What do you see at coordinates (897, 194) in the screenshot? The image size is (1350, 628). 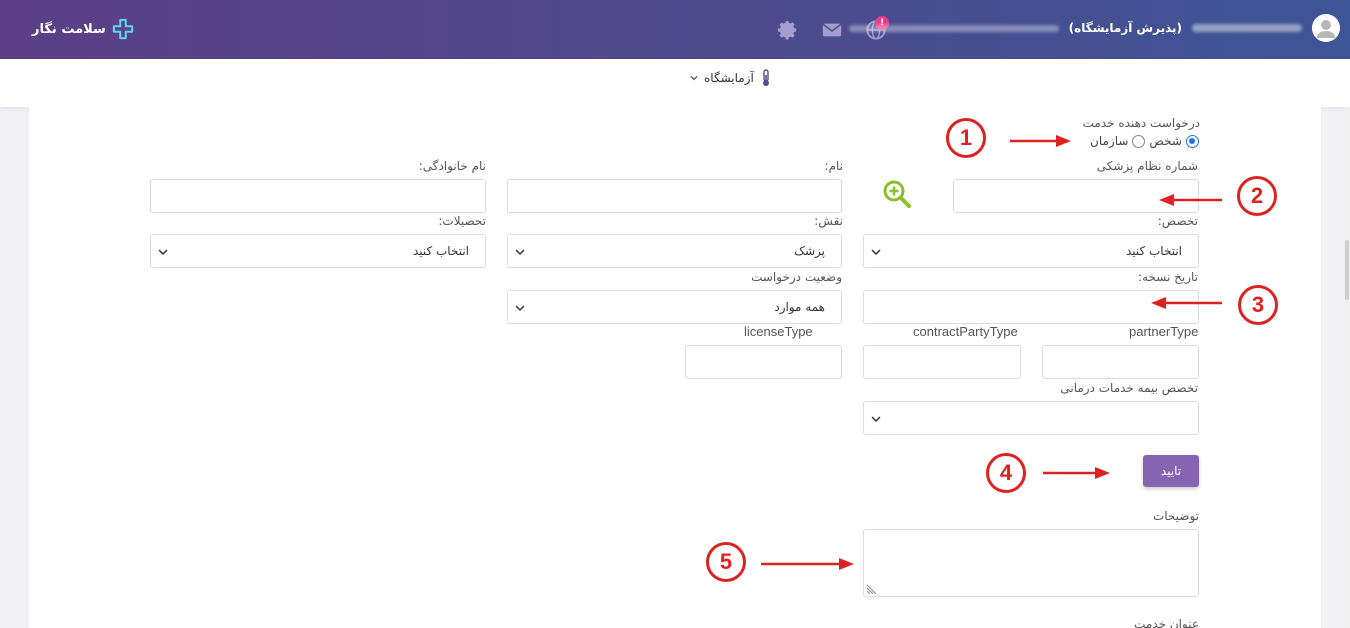 I see `search-zoom-icon` at bounding box center [897, 194].